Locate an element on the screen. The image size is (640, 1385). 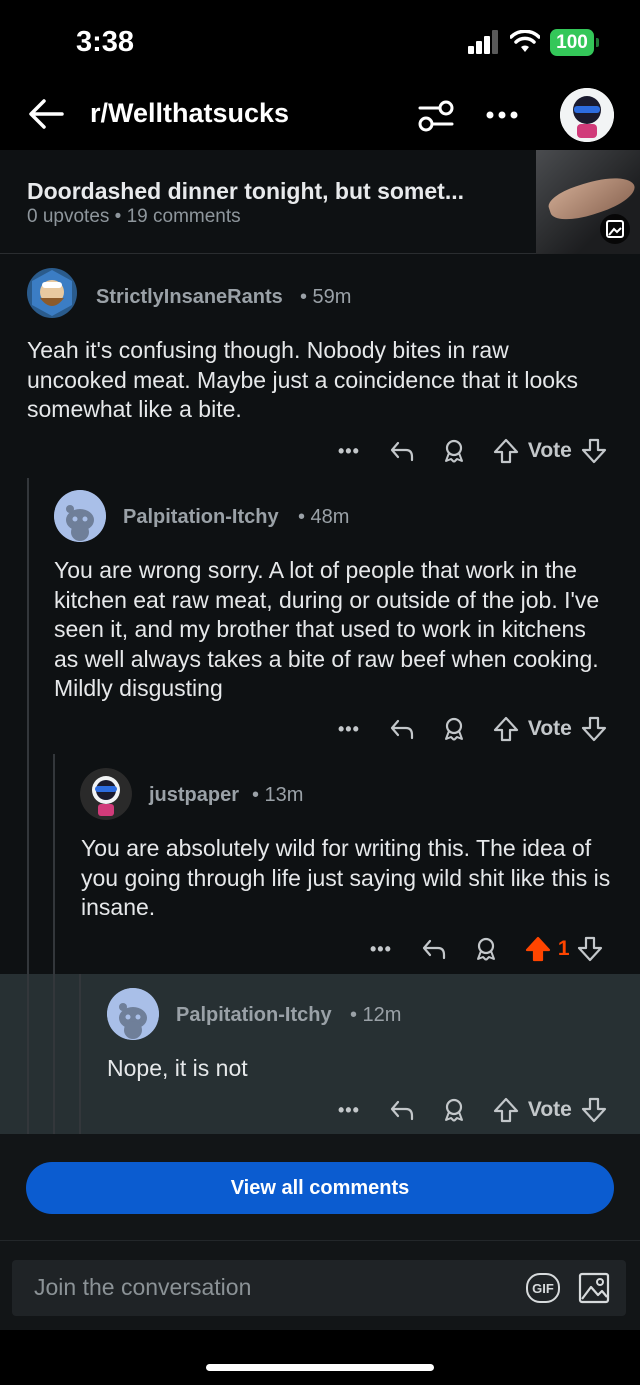
gif-icon: GIF is located at coordinates (543, 1288).